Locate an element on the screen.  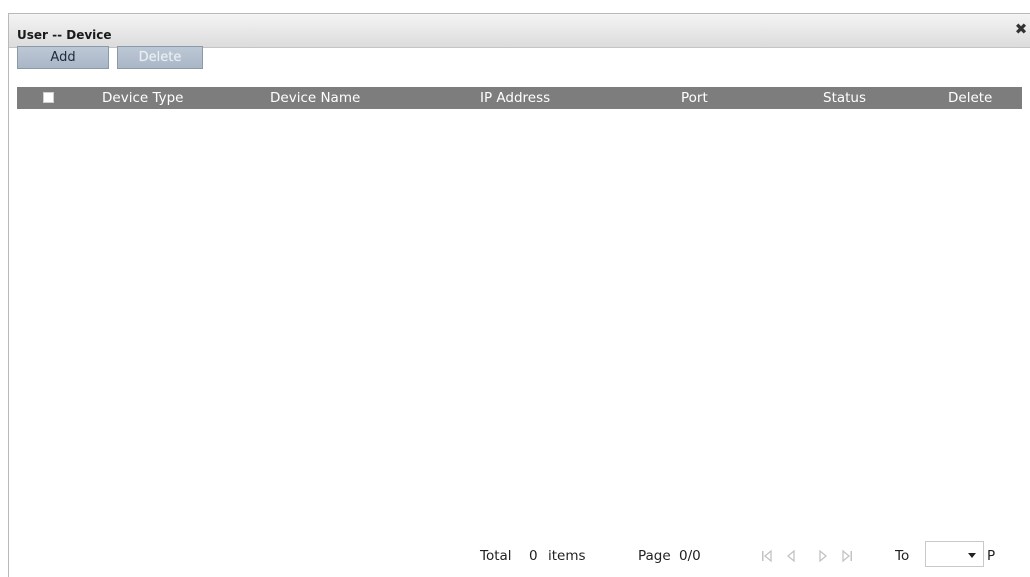
column-device-type: Device Type is located at coordinates (142, 98).